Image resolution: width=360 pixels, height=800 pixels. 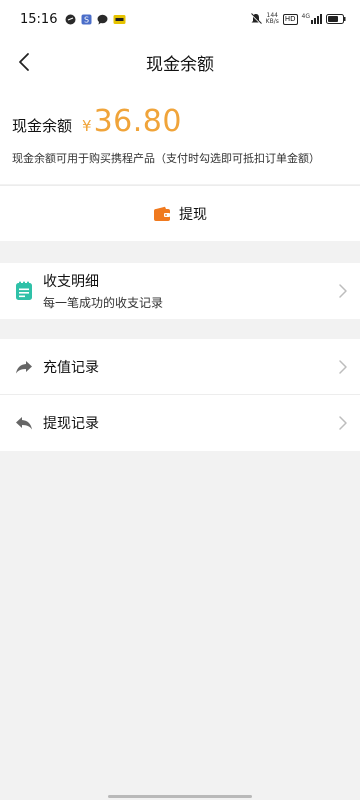 What do you see at coordinates (87, 126) in the screenshot?
I see `currency-symbol: ¥` at bounding box center [87, 126].